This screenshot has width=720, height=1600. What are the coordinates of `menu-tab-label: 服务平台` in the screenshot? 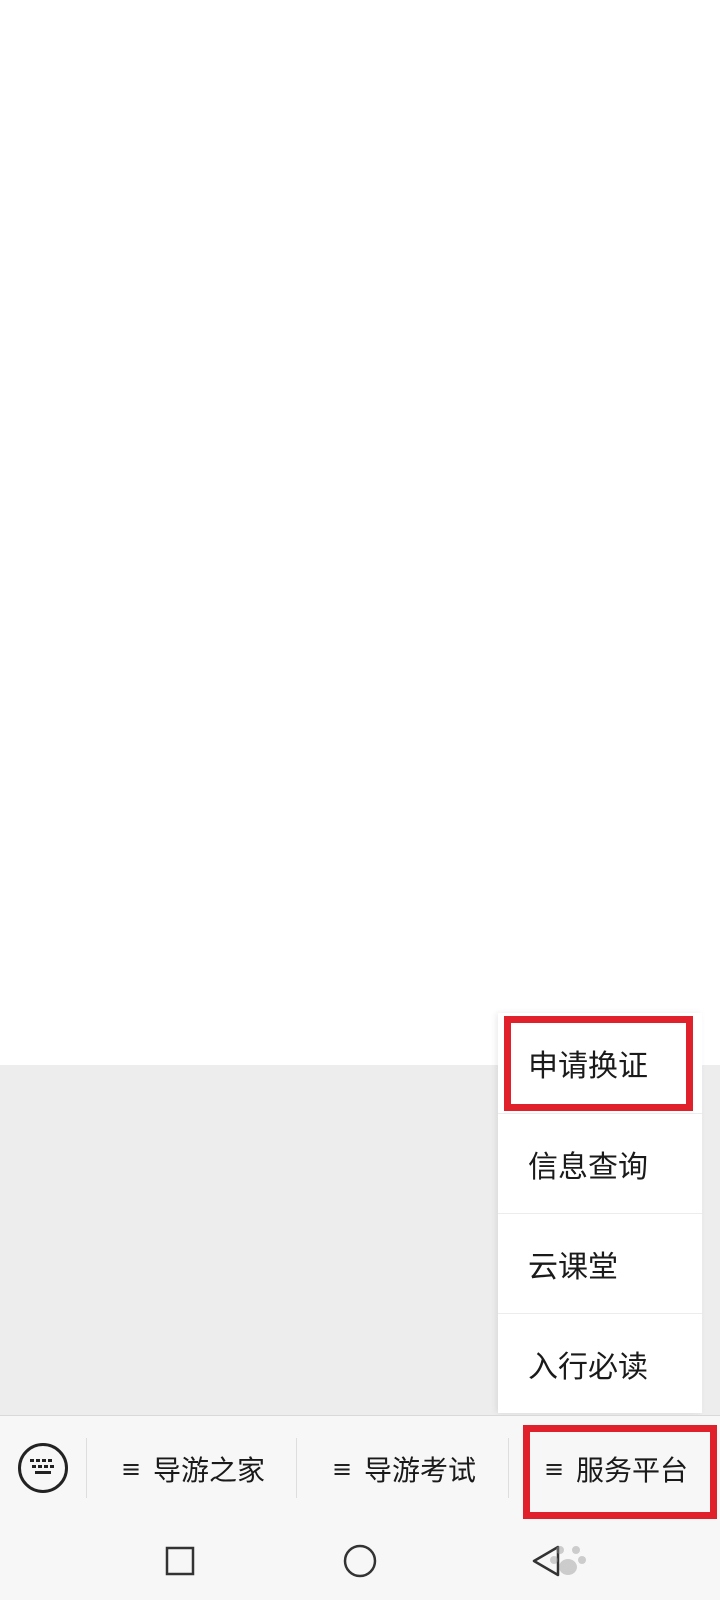 It's located at (632, 1470).